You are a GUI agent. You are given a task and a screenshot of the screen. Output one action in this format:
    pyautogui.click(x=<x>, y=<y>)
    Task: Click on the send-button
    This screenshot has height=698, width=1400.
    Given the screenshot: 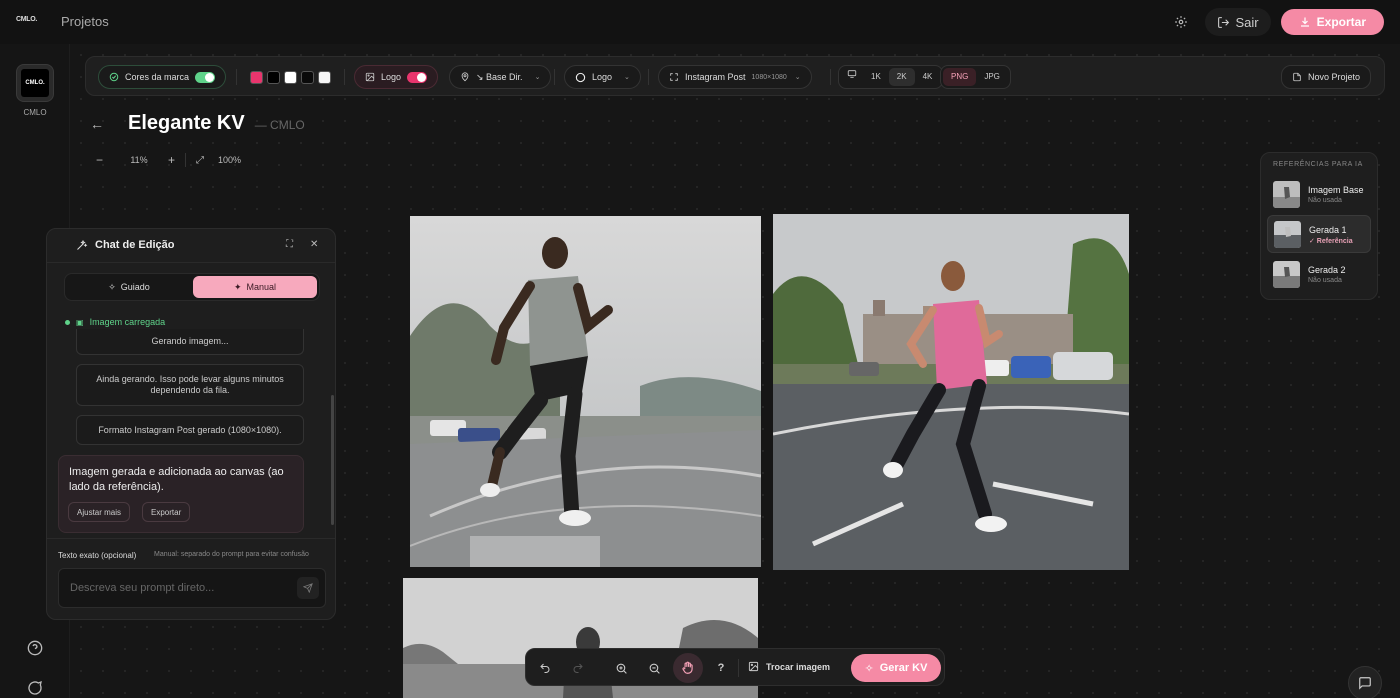 What is the action you would take?
    pyautogui.click(x=308, y=588)
    